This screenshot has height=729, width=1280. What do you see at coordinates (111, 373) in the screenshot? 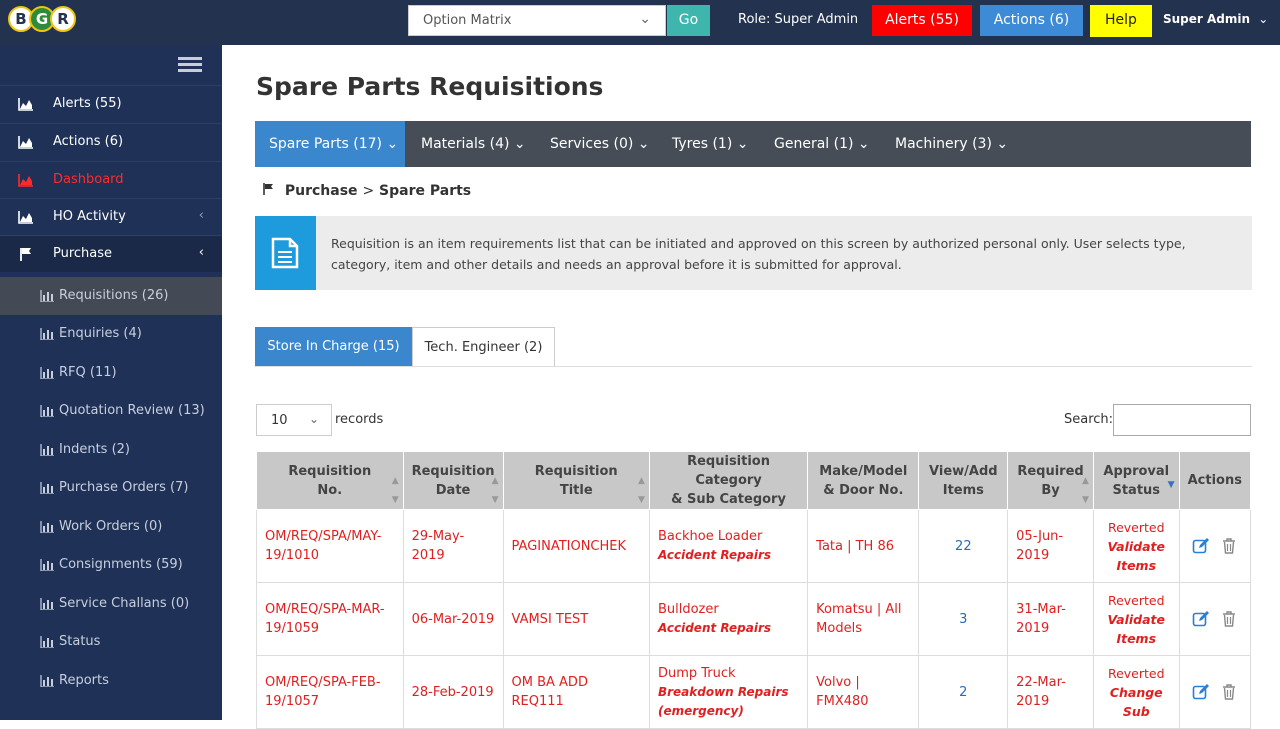
I see `sidebar-subitem-rfq: RFQ (11)` at bounding box center [111, 373].